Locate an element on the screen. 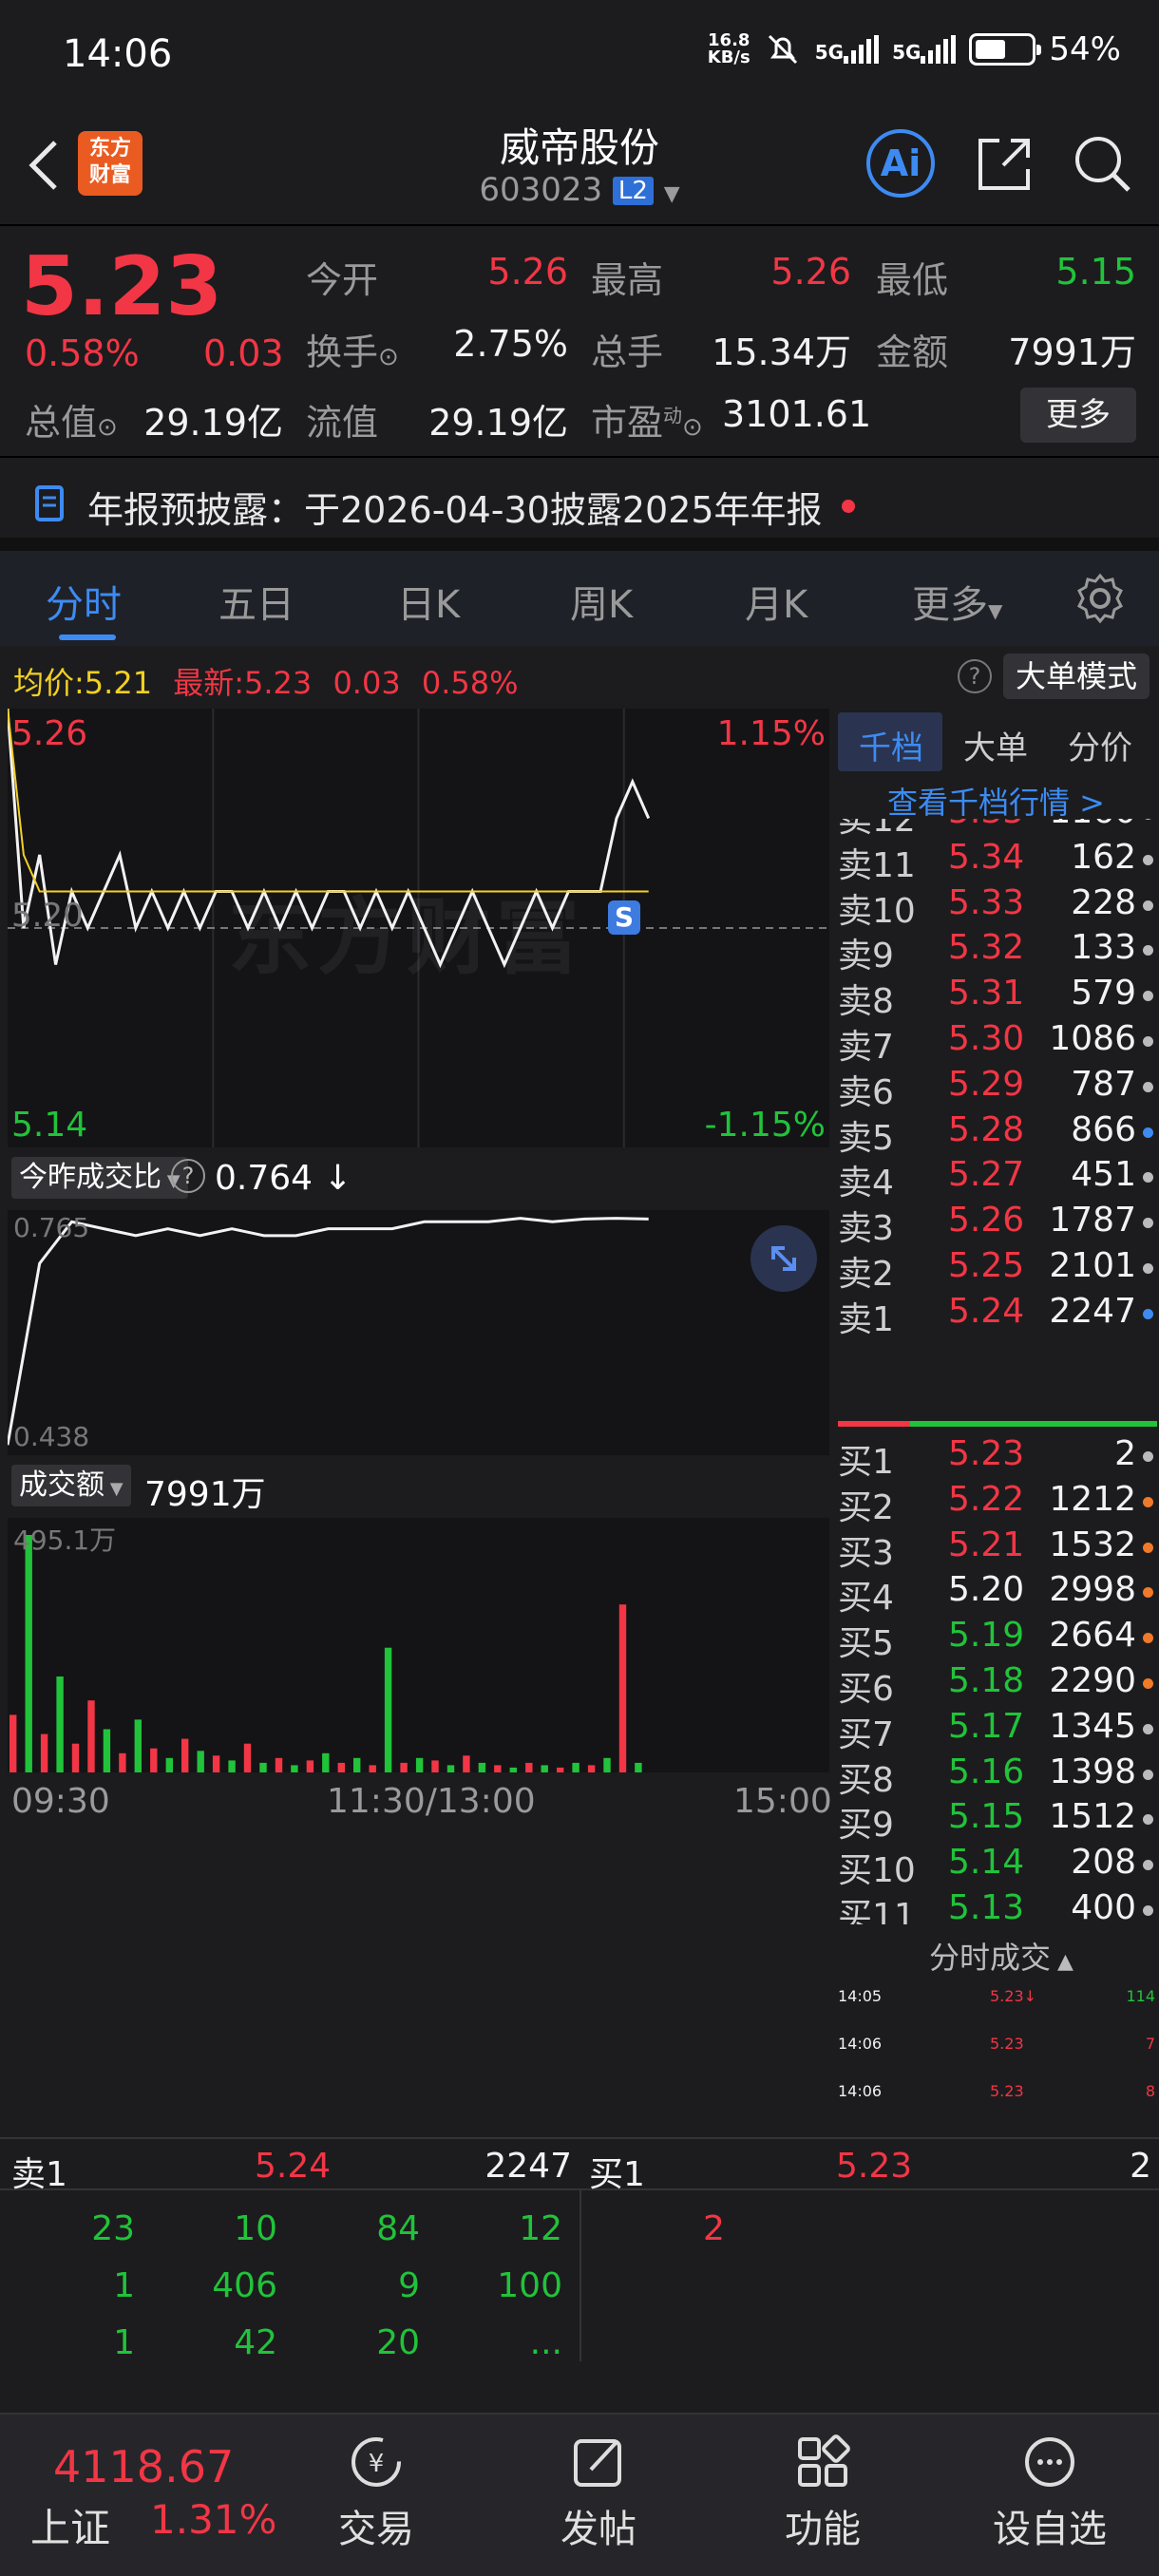 The width and height of the screenshot is (1159, 2576). big-order-mode-button: 大单模式 is located at coordinates (1076, 676).